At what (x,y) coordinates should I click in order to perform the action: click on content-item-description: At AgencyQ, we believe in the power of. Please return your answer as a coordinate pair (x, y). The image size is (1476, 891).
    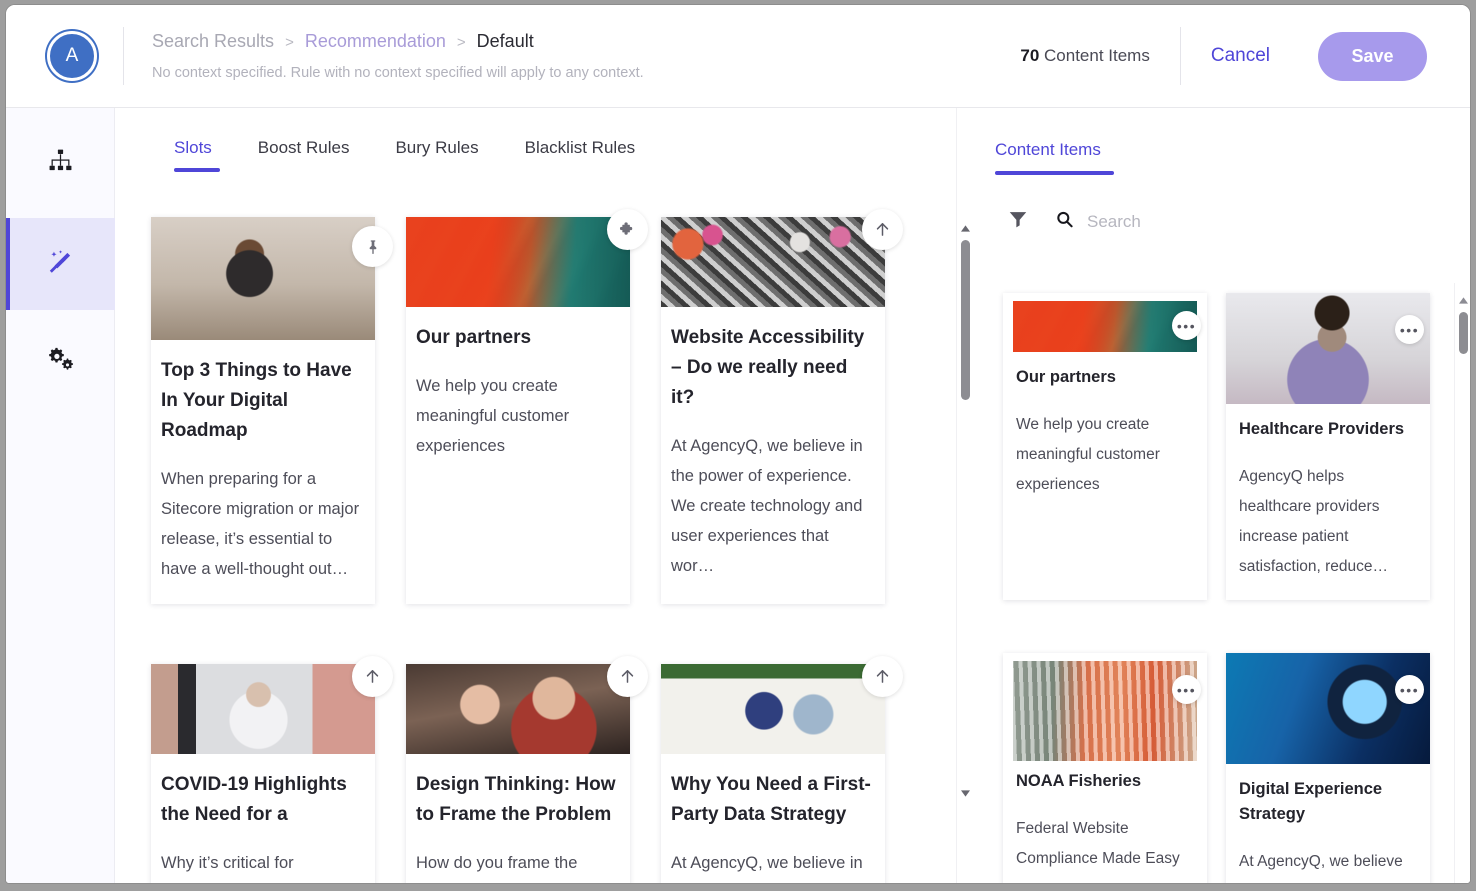
    Looking at the image, I should click on (1321, 861).